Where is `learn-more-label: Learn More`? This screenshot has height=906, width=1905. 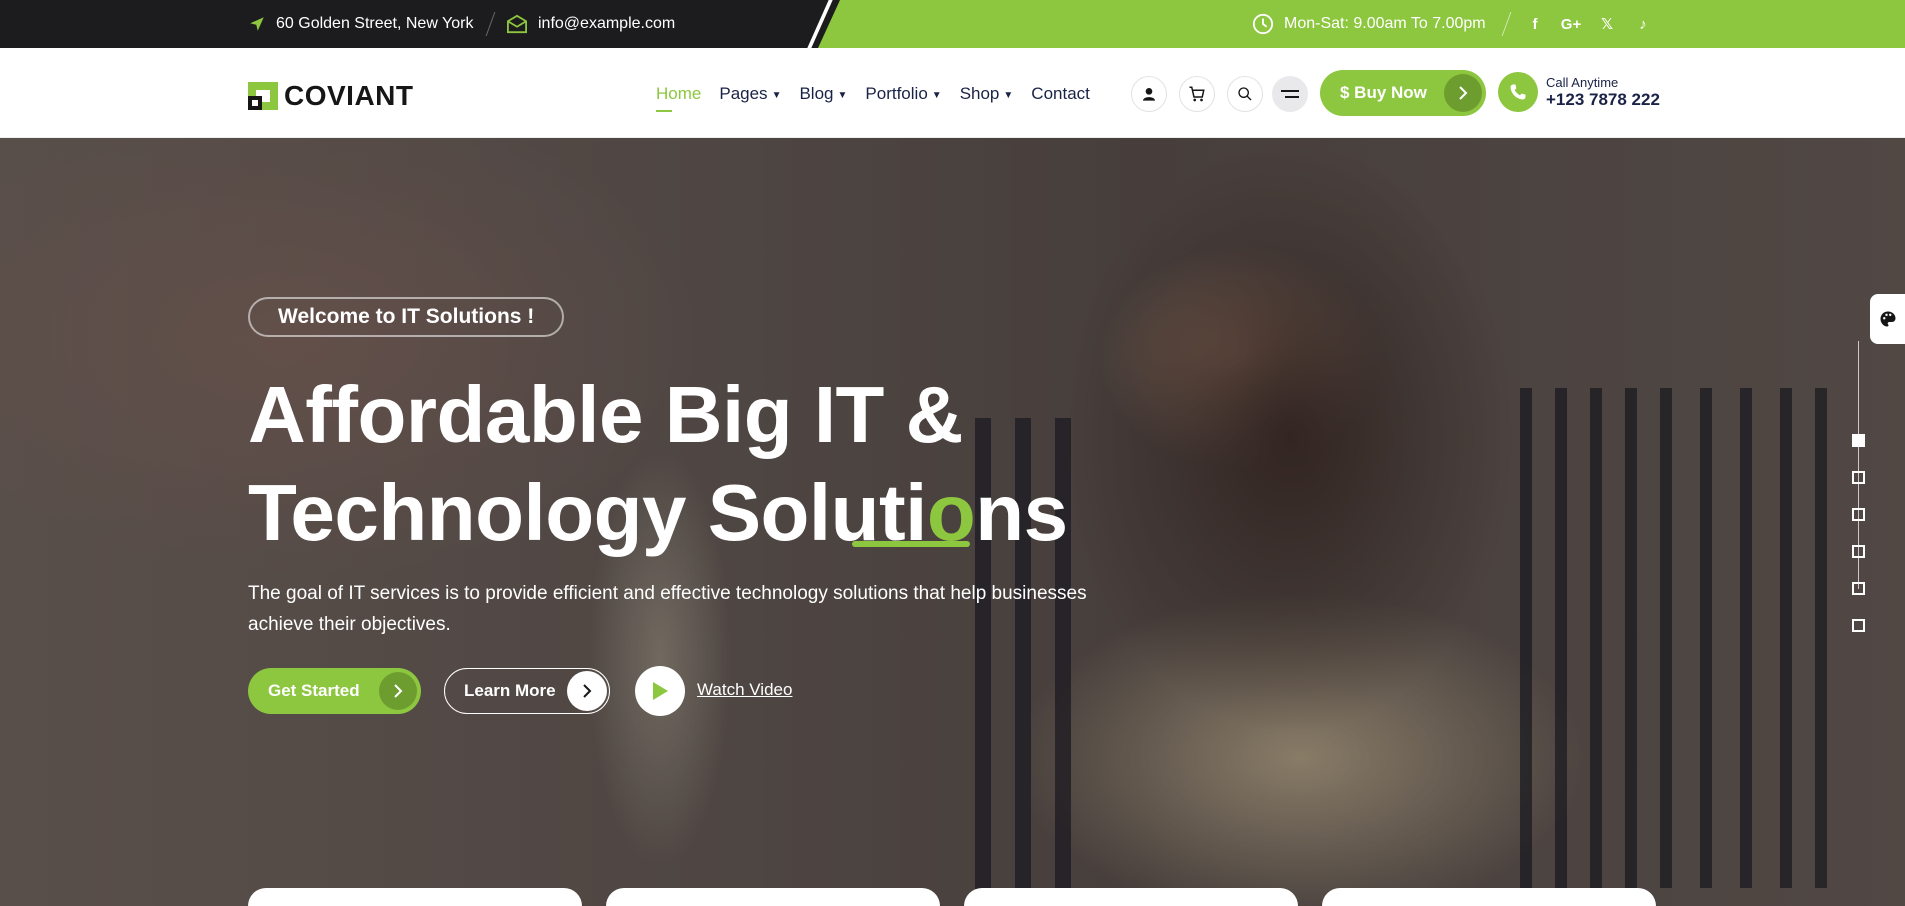 learn-more-label: Learn More is located at coordinates (510, 690).